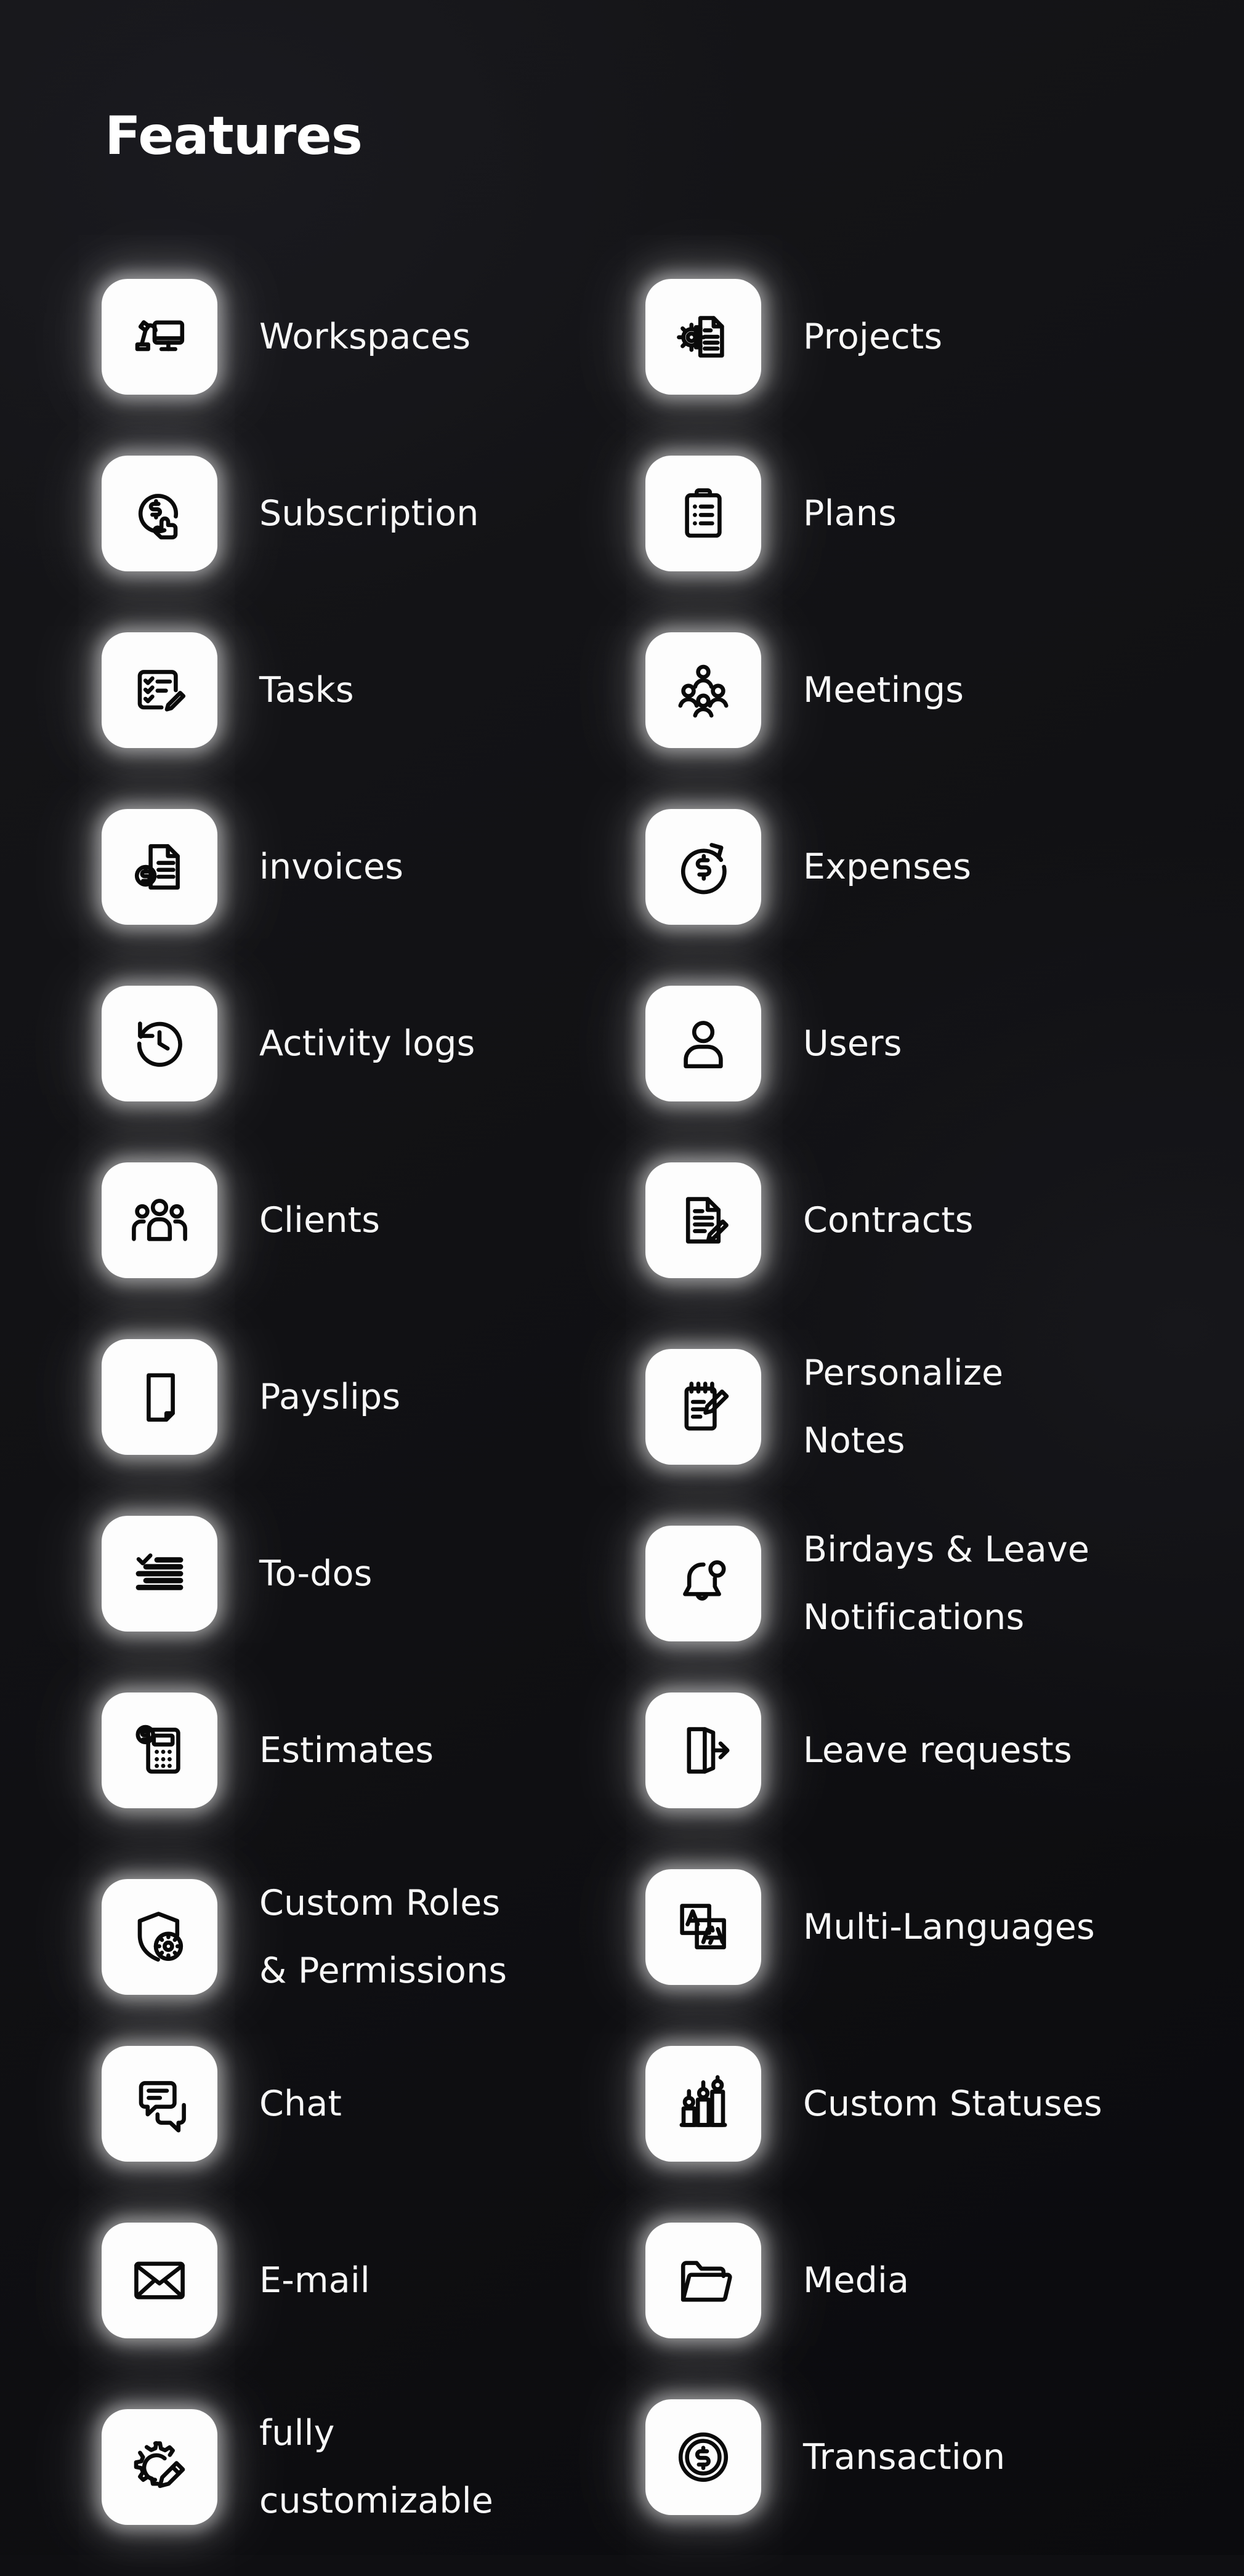 Image resolution: width=1244 pixels, height=2576 pixels. I want to click on feature-row: Chat Custom Statuses, so click(622, 2134).